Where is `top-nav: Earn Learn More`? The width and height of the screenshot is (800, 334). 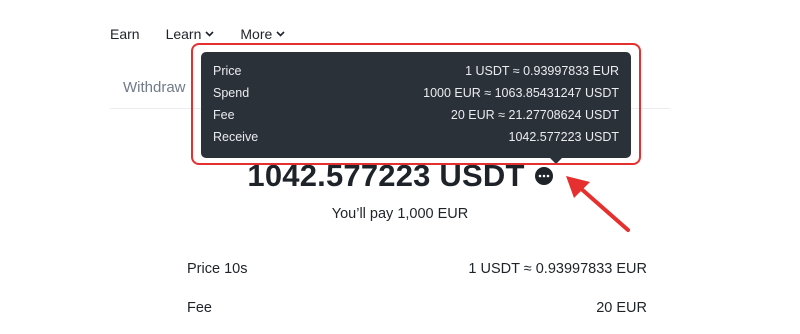
top-nav: Earn Learn More is located at coordinates (210, 34).